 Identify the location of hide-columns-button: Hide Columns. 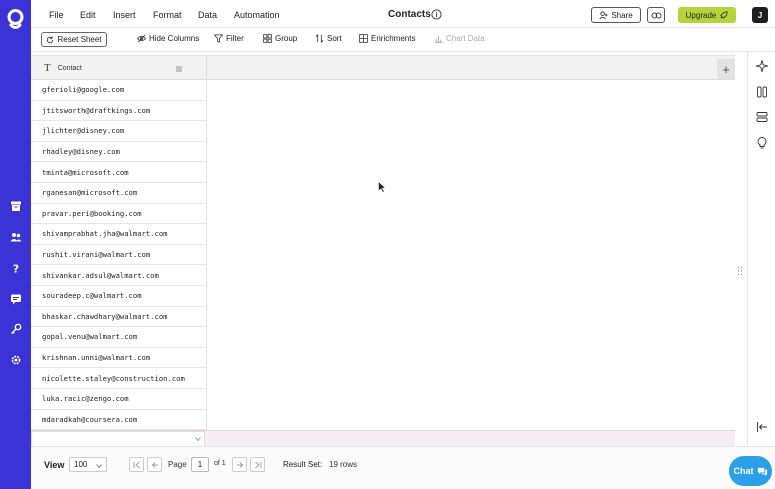
(168, 38).